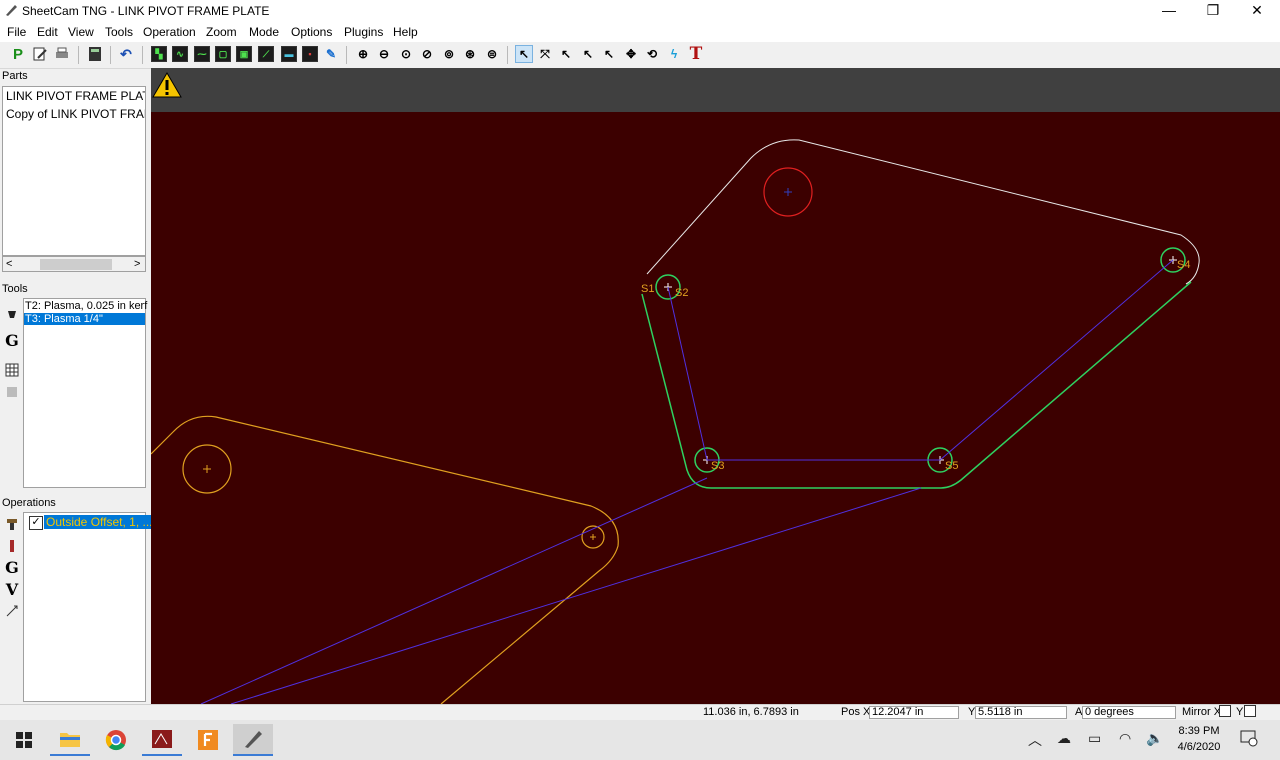 The height and width of the screenshot is (760, 1280). What do you see at coordinates (1094, 738) in the screenshot?
I see `battery-icon: ▭` at bounding box center [1094, 738].